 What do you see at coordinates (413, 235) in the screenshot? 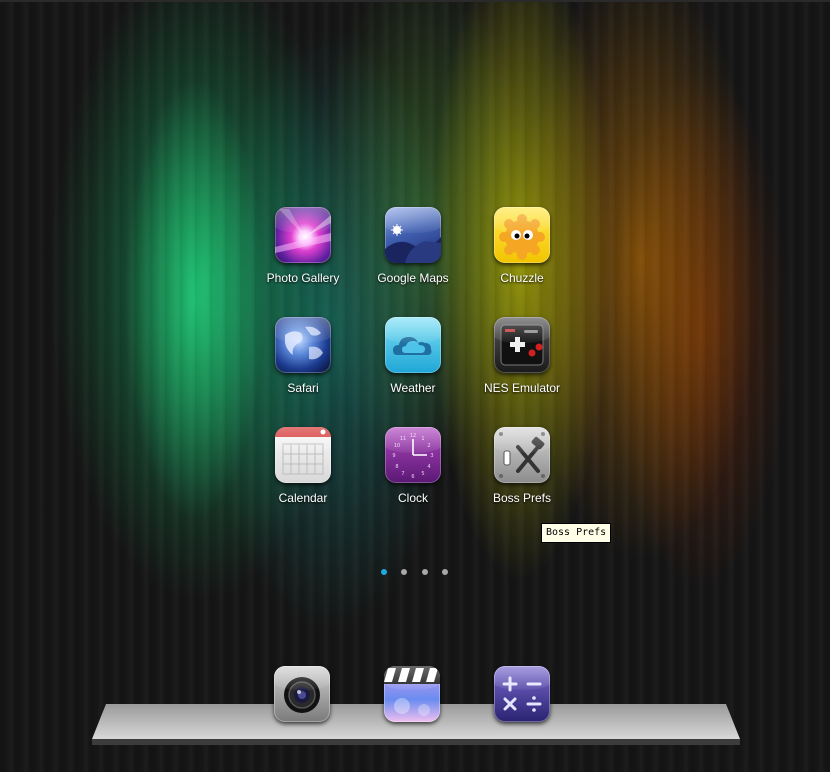
I see `google-maps-icon` at bounding box center [413, 235].